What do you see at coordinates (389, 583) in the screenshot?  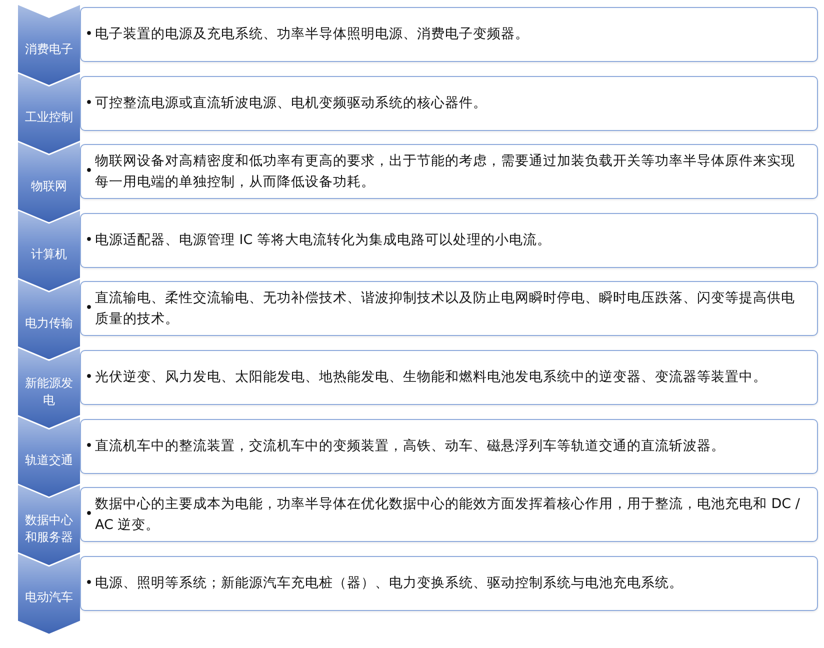 I see `description-text: 电源、照明等系统；新能源汽车充电桩（器）、电力变换系统、驱动控制系统与电池充电系统。` at bounding box center [389, 583].